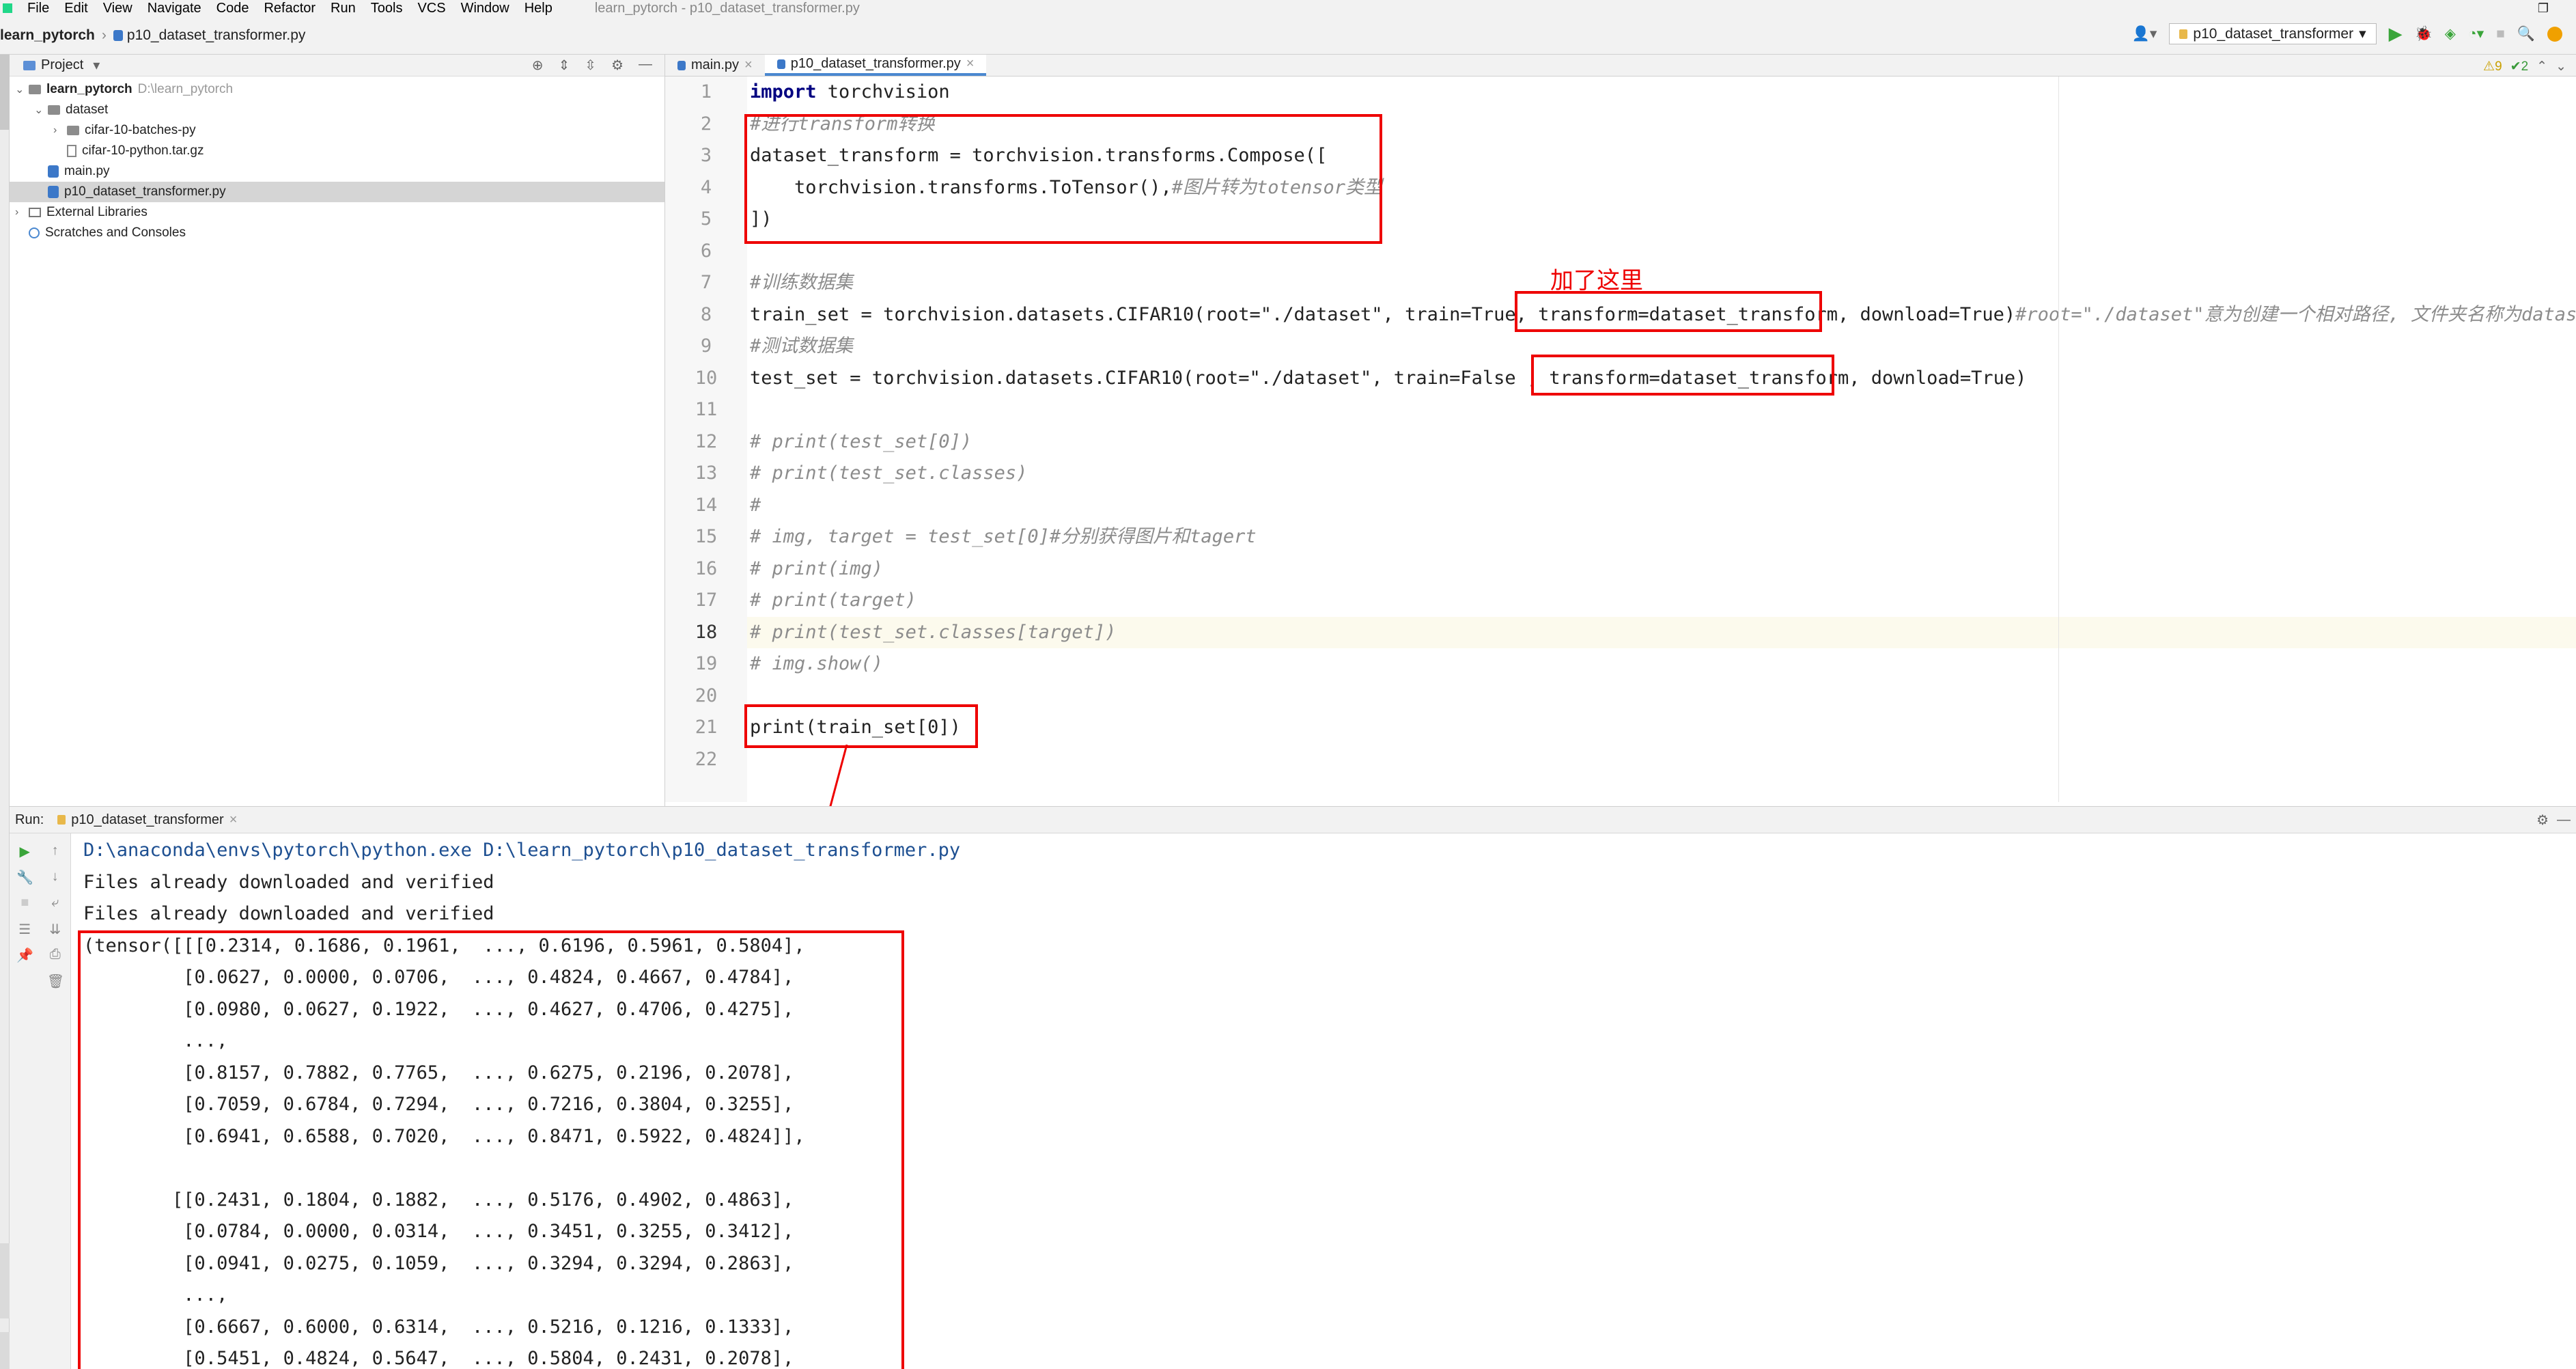  What do you see at coordinates (55, 877) in the screenshot?
I see `down-arrow-icon: ↓` at bounding box center [55, 877].